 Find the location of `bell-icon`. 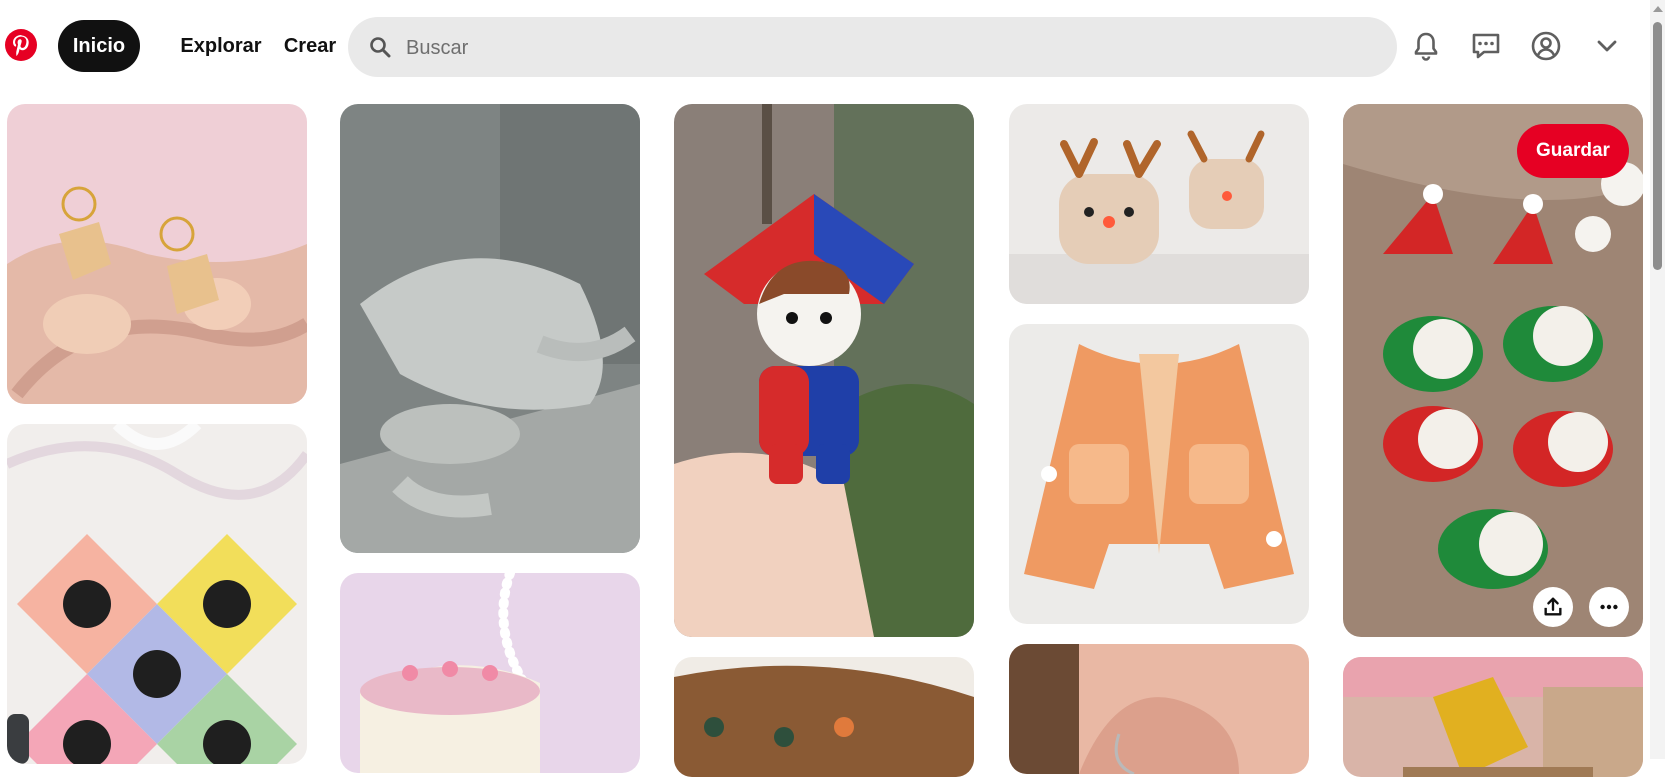

bell-icon is located at coordinates (1426, 46).